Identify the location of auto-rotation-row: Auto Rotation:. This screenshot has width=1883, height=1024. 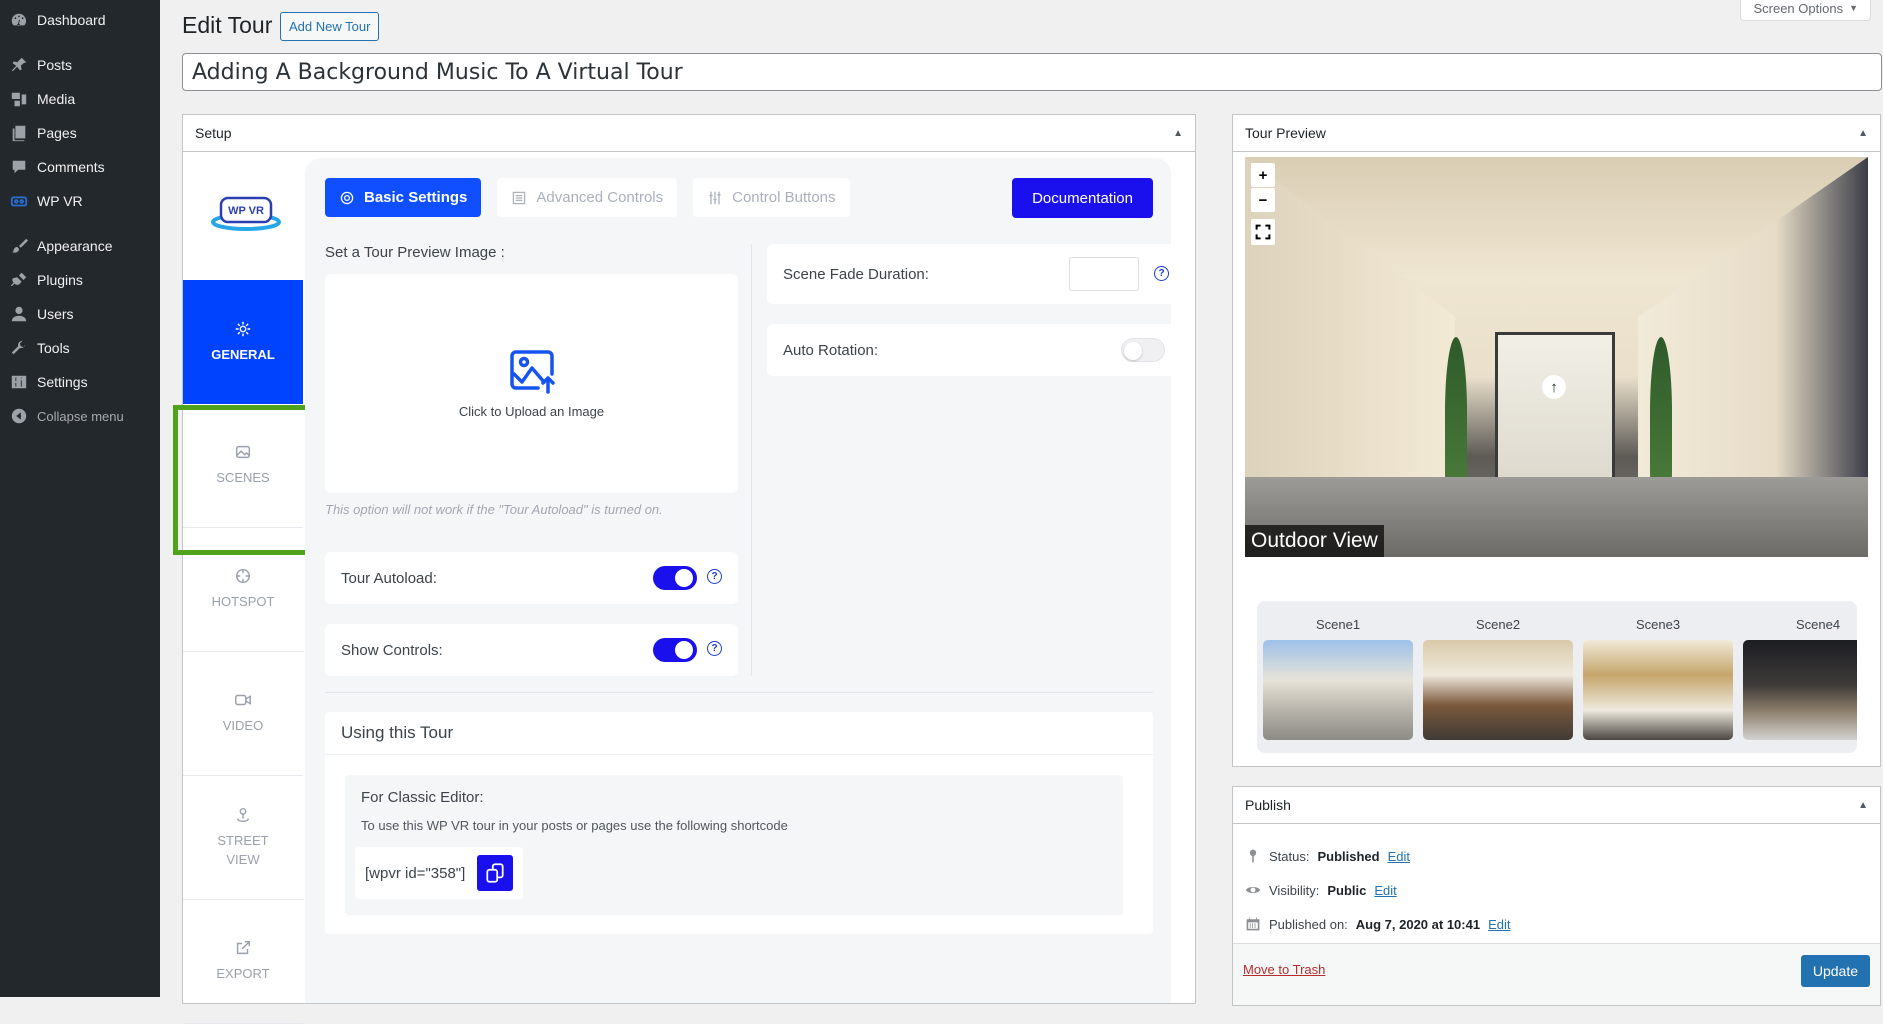
(974, 350).